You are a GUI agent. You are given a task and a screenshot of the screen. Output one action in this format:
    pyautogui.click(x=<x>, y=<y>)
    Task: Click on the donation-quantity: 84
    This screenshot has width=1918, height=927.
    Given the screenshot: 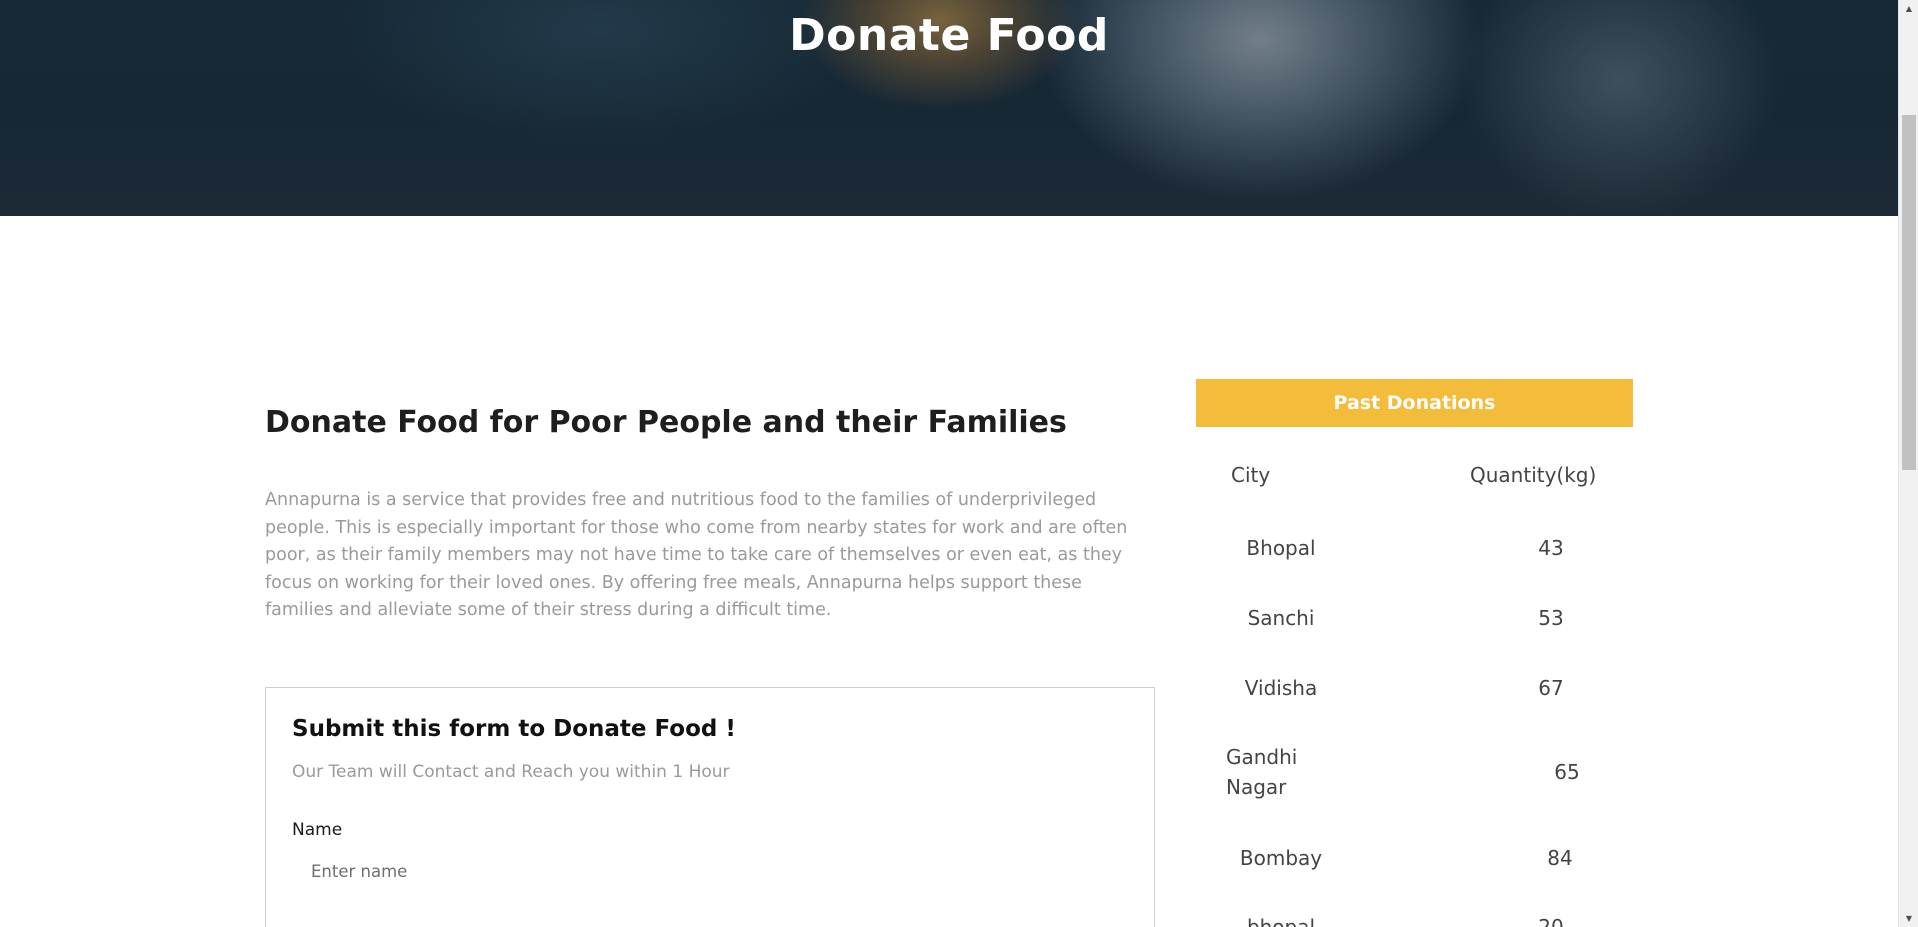 What is the action you would take?
    pyautogui.click(x=1560, y=858)
    